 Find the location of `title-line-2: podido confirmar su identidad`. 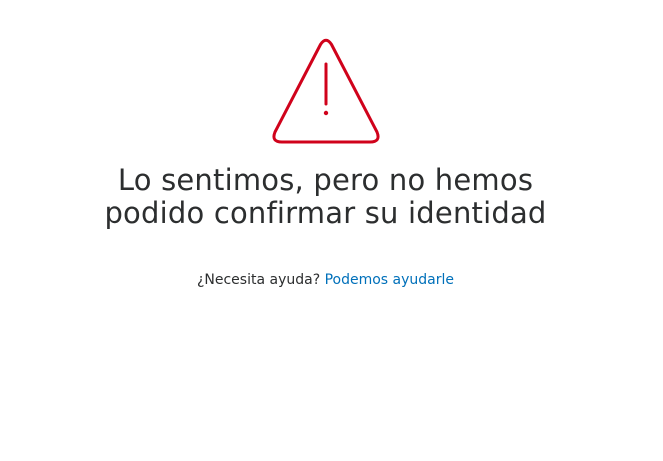

title-line-2: podido confirmar su identidad is located at coordinates (325, 213).